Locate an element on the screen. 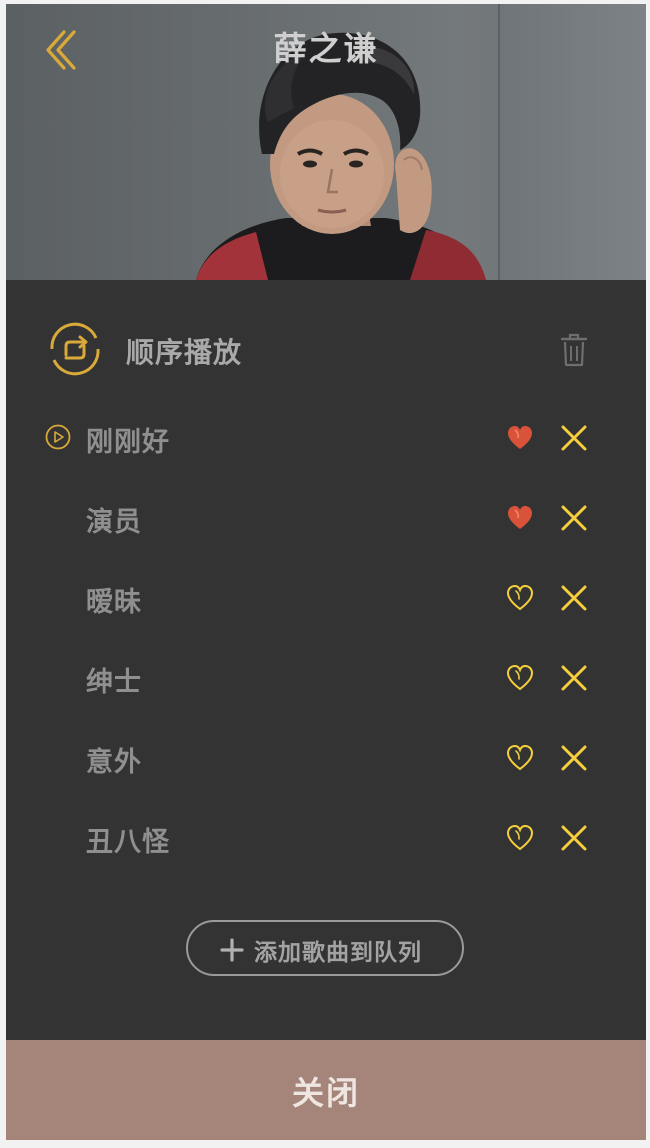  repeat-icon is located at coordinates (75, 349).